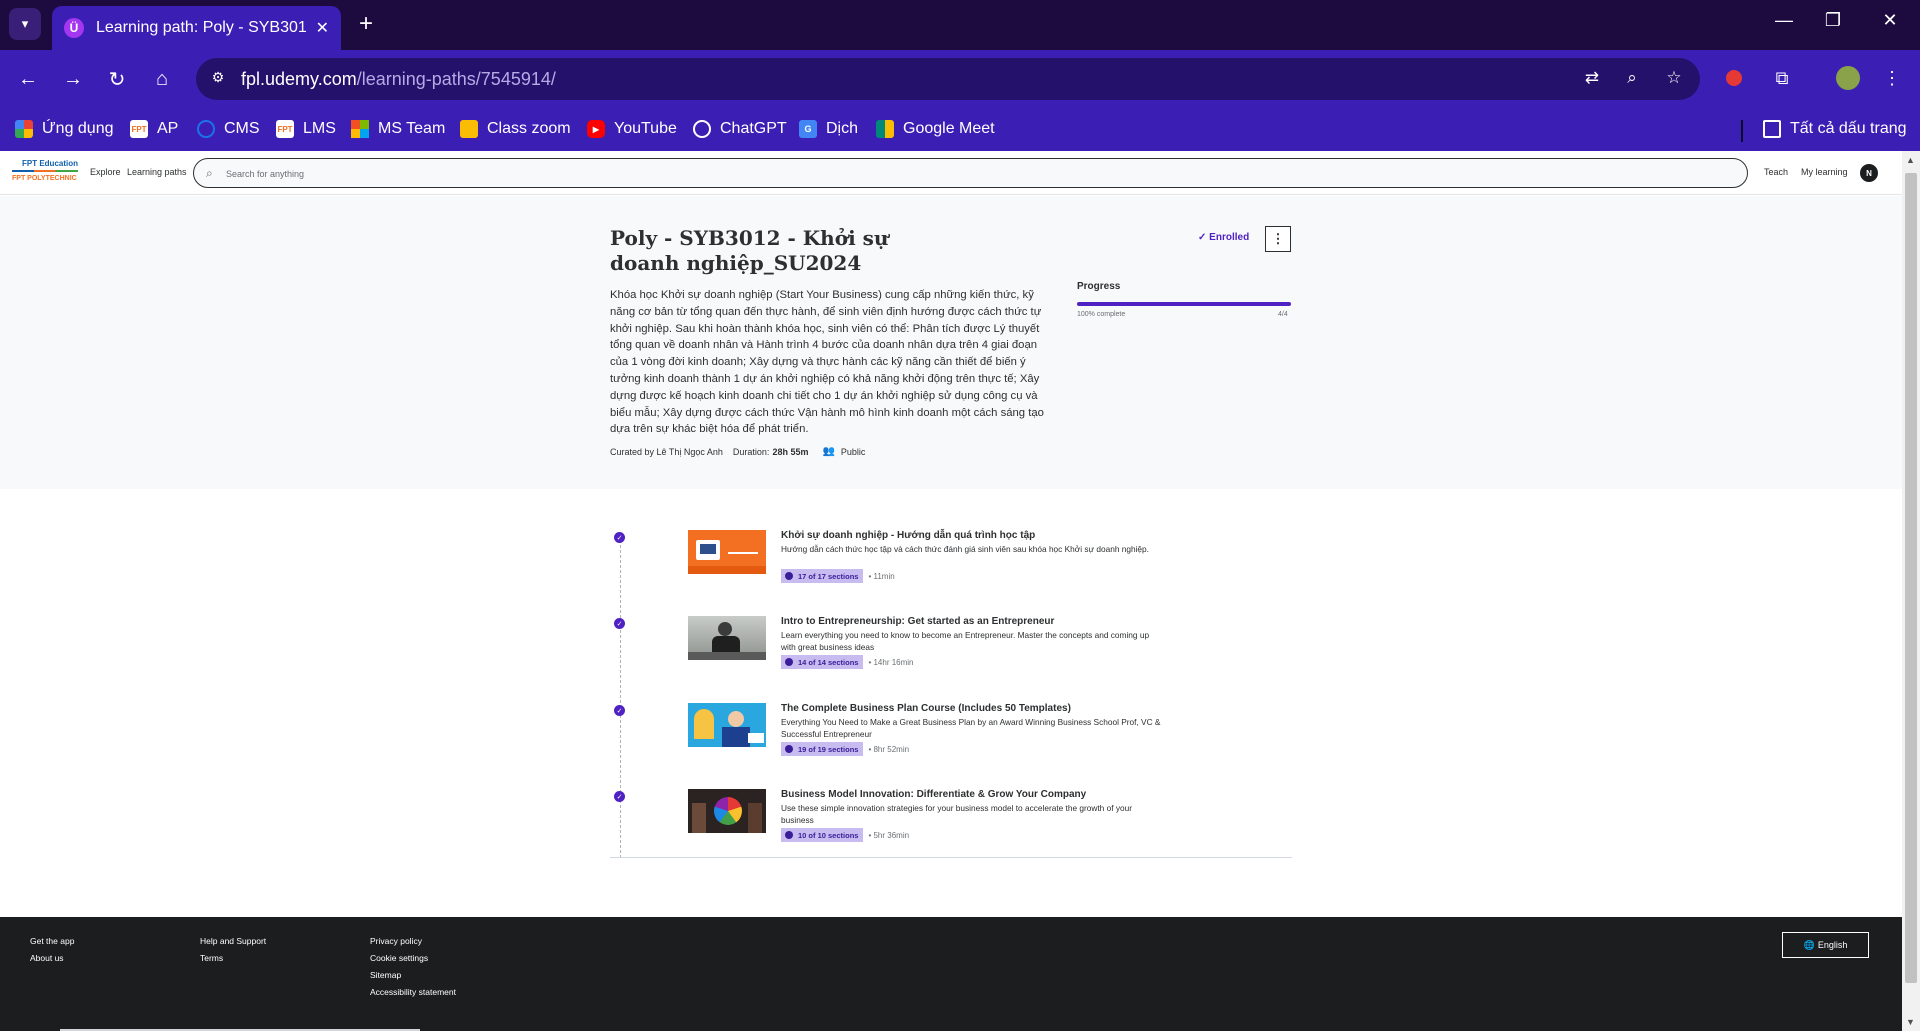 This screenshot has width=1920, height=1031. I want to click on new-tab-button: +, so click(366, 24).